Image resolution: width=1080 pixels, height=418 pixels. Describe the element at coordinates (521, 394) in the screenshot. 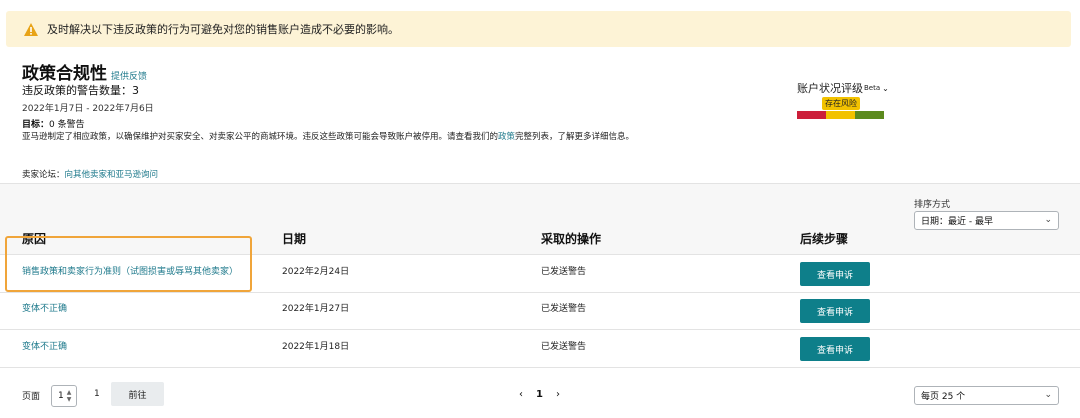

I see `chevron-left-icon: ‹` at that location.